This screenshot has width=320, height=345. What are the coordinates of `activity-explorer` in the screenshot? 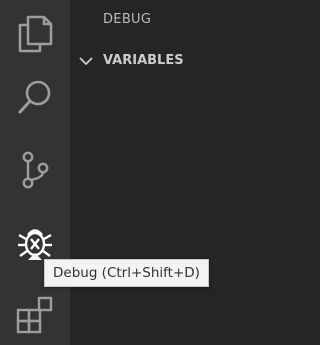 It's located at (35, 34).